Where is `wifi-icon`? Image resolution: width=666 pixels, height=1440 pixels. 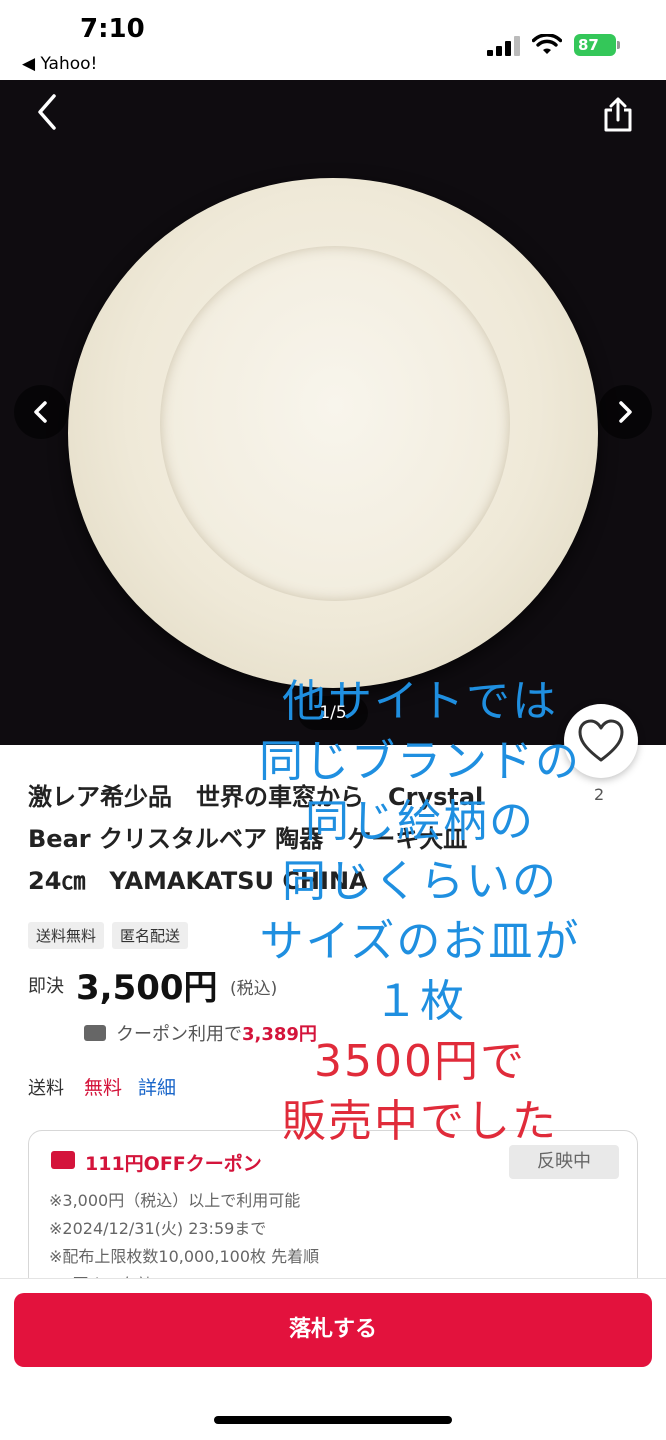 wifi-icon is located at coordinates (547, 44).